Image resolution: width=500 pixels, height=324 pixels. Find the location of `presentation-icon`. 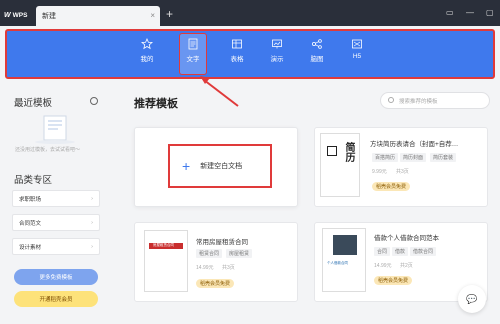

presentation-icon is located at coordinates (277, 44).